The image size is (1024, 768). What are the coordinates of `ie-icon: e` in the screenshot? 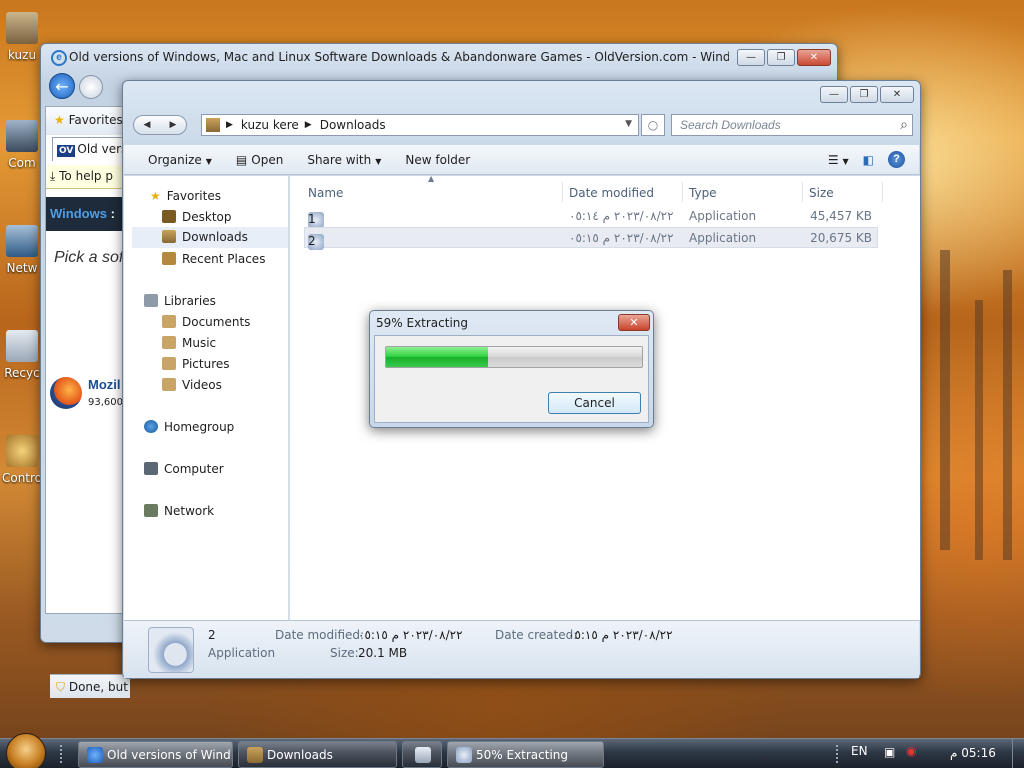 It's located at (59, 58).